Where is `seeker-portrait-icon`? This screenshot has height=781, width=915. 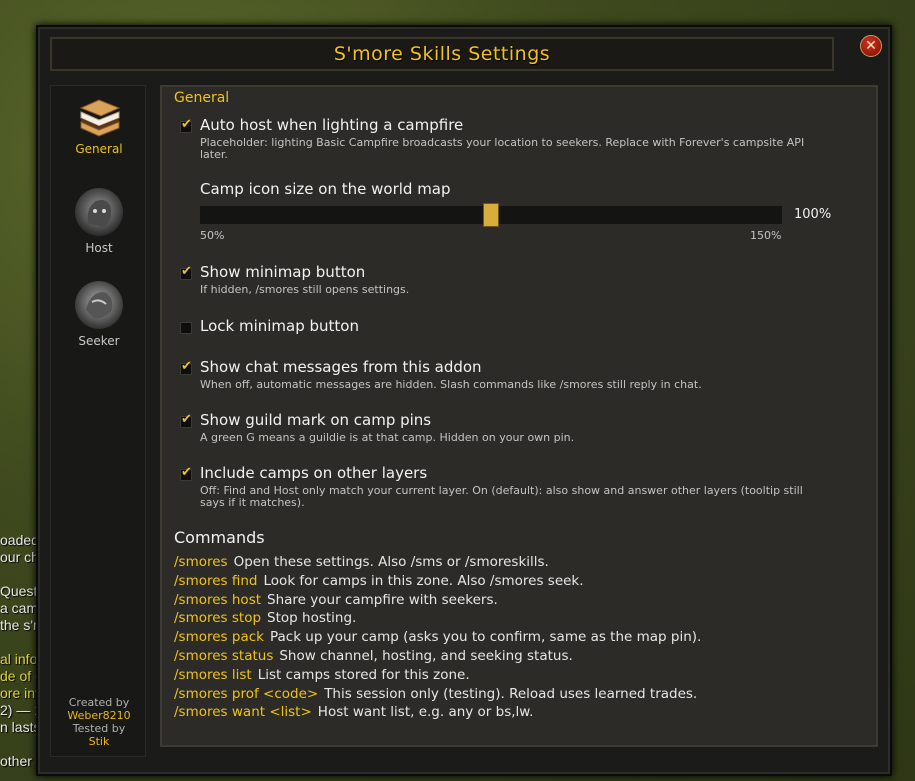
seeker-portrait-icon is located at coordinates (99, 305).